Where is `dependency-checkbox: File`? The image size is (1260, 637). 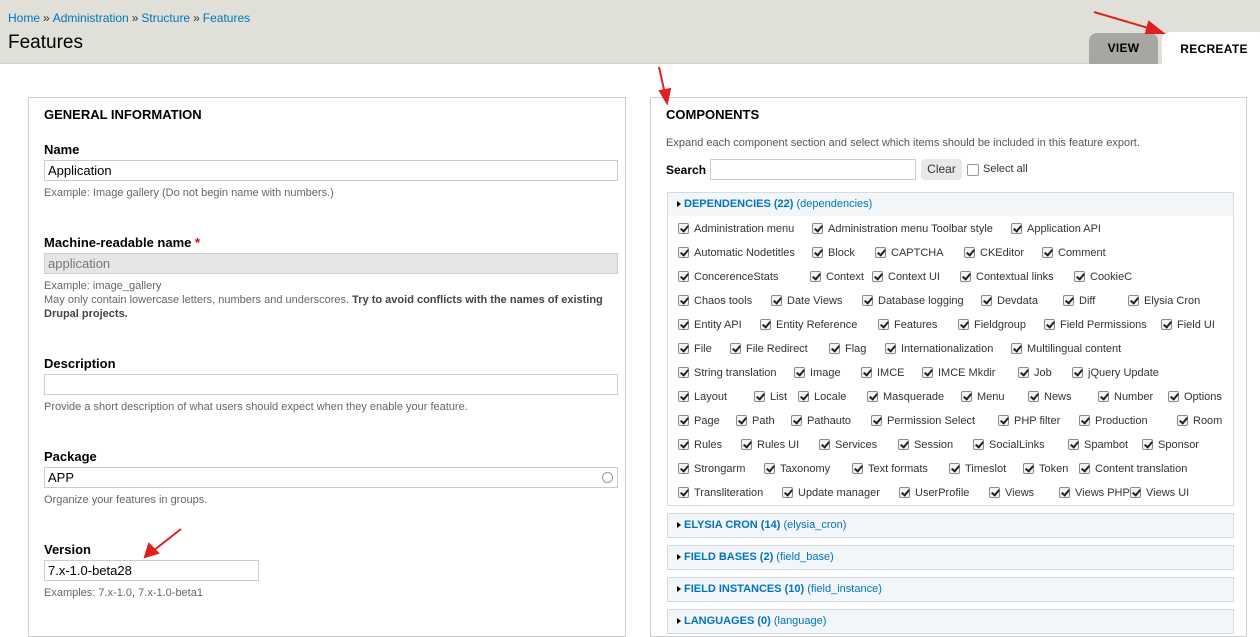 dependency-checkbox: File is located at coordinates (695, 348).